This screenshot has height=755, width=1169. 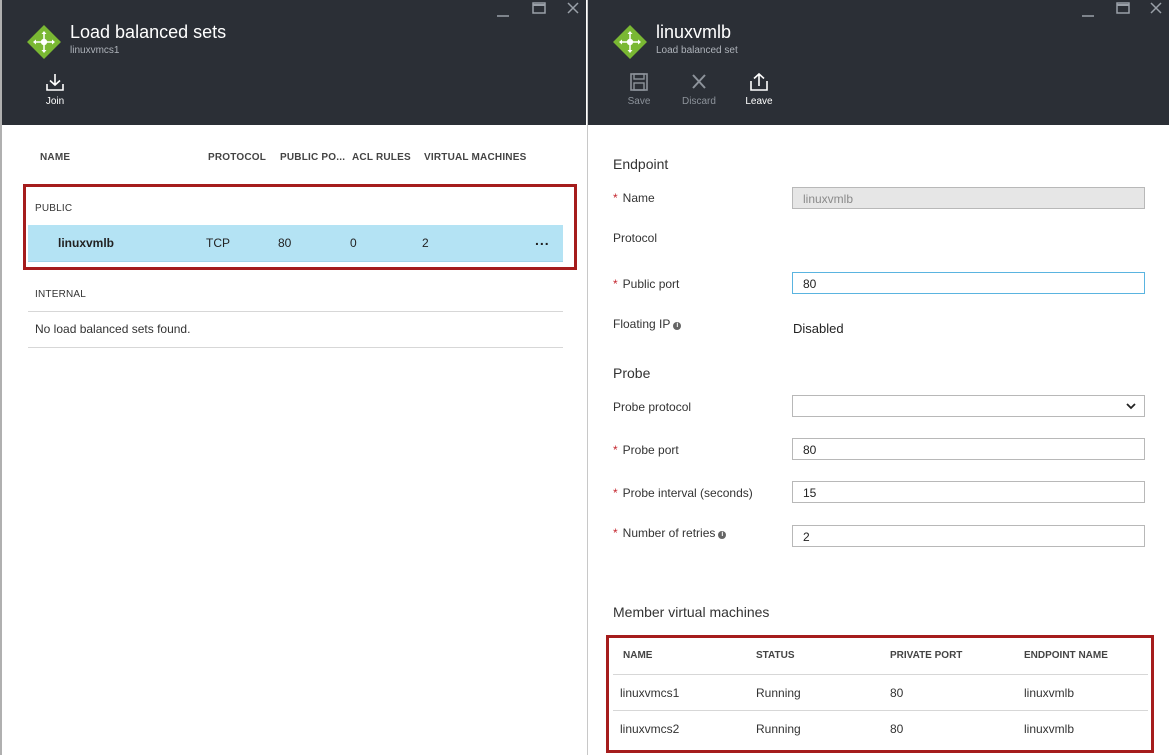 I want to click on column-header-acl-rules: ACL RULES, so click(x=381, y=157).